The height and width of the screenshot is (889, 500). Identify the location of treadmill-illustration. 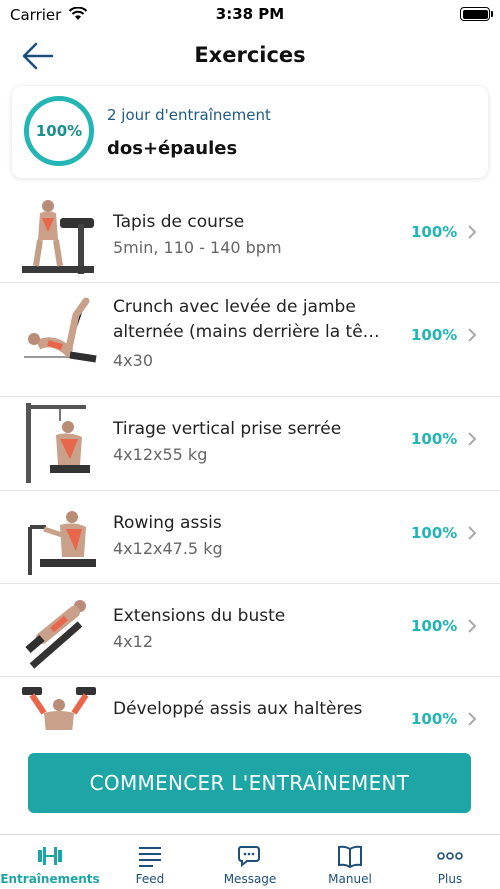
(58, 237).